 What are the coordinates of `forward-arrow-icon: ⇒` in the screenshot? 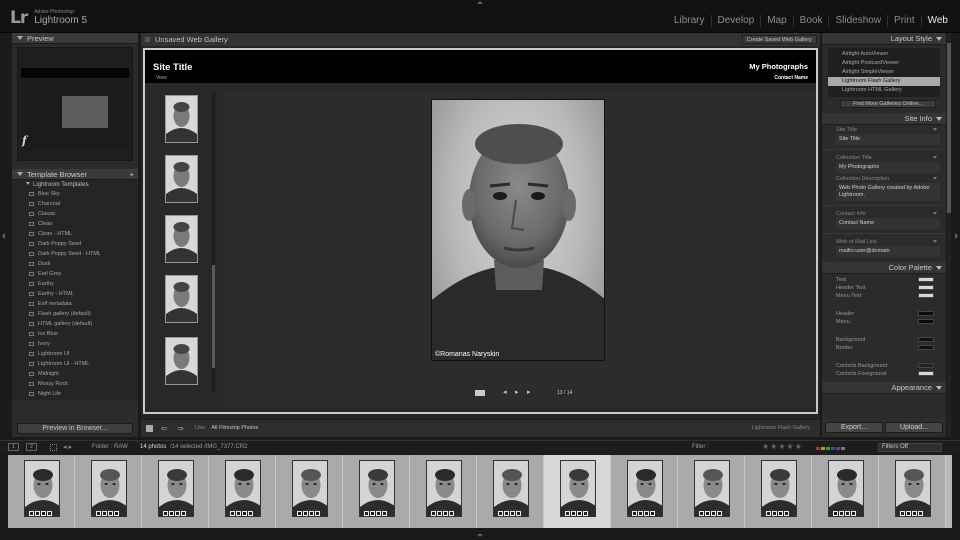 It's located at (180, 428).